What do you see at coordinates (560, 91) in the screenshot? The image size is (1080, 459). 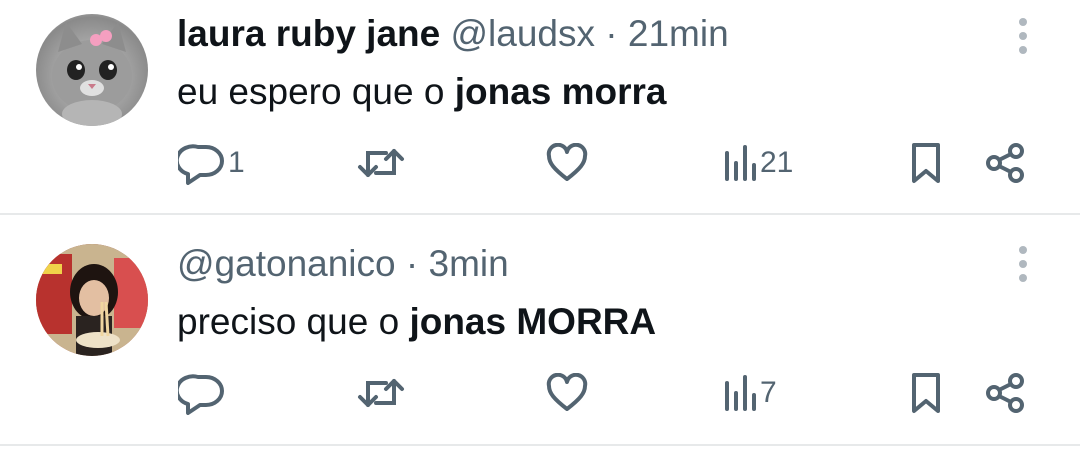 I see `tweet-text-bold: jonas morra` at bounding box center [560, 91].